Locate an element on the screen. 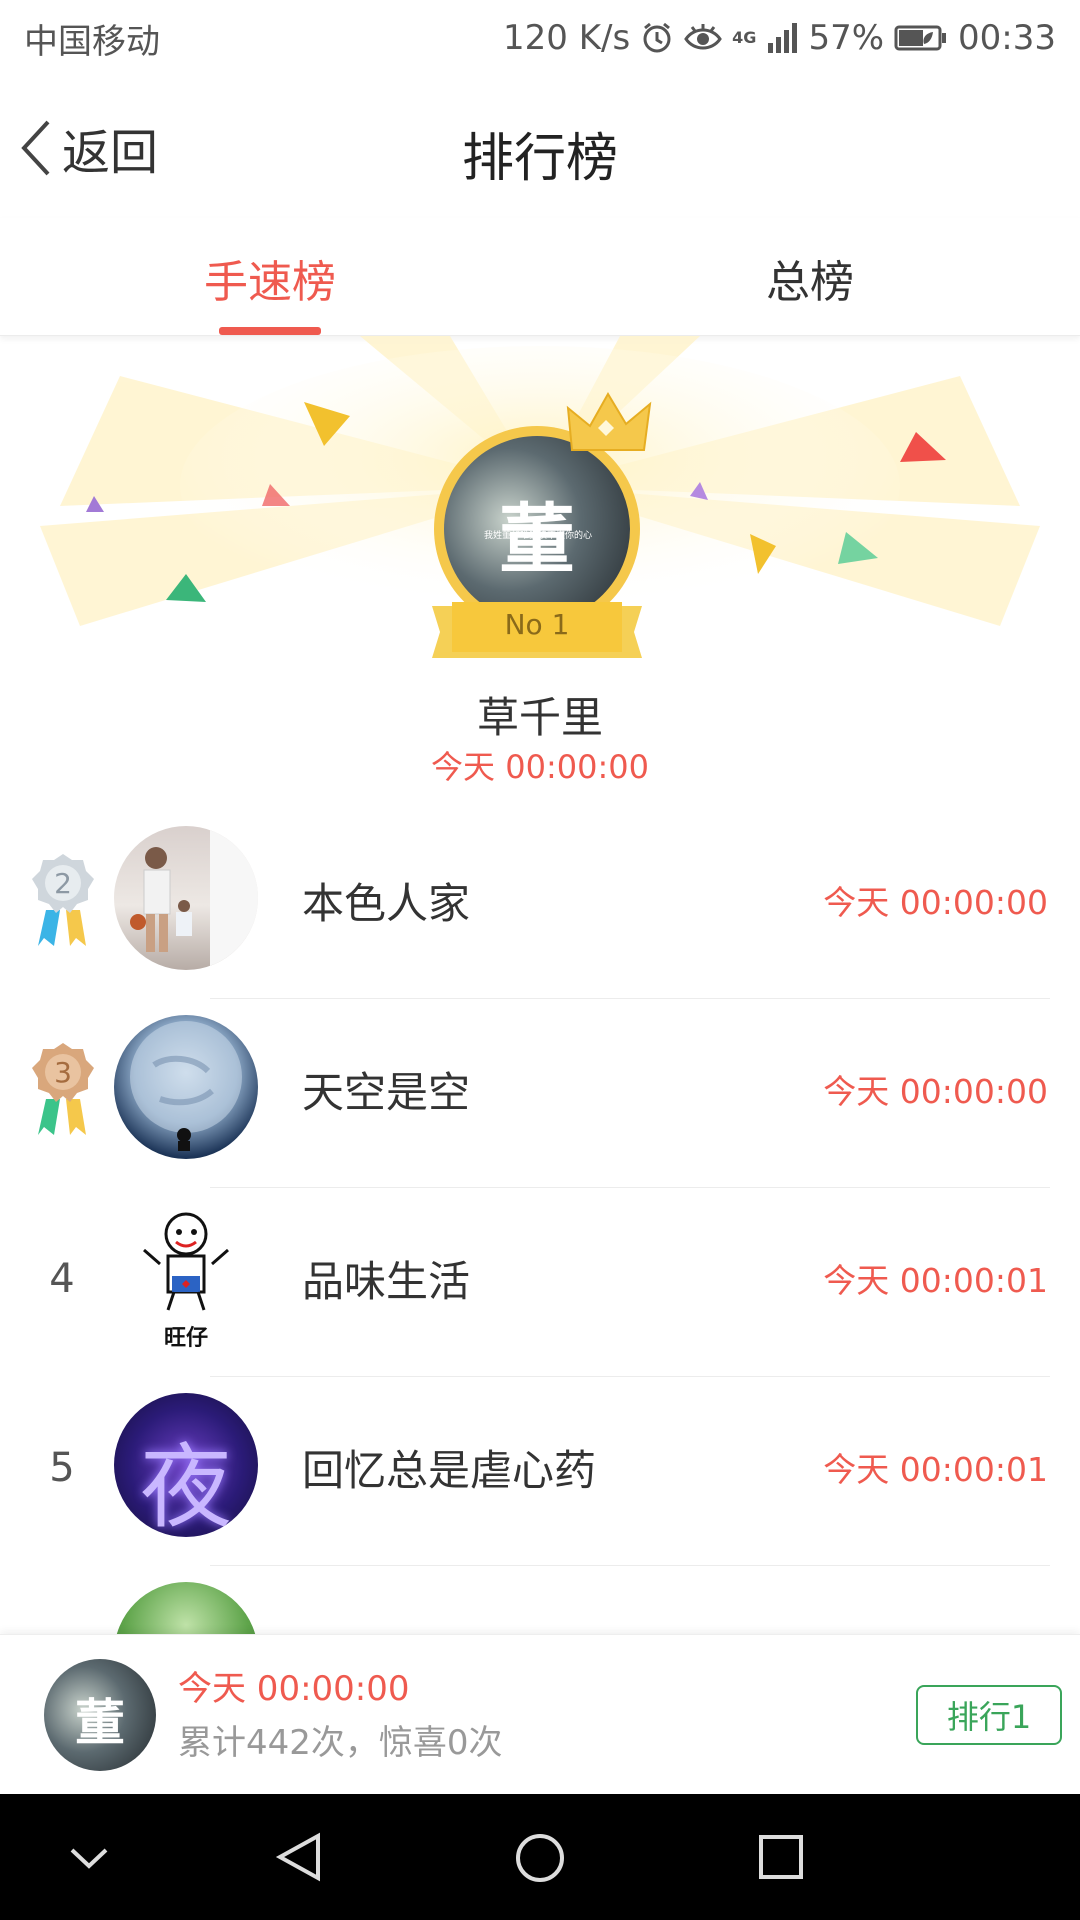  battery-icon is located at coordinates (921, 38).